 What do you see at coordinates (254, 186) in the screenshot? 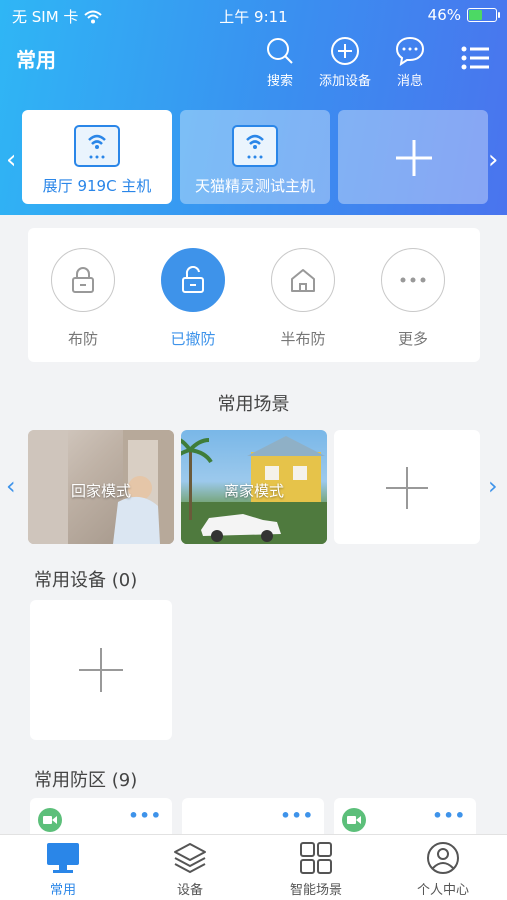
I see `host-label: 天猫精灵测试主机` at bounding box center [254, 186].